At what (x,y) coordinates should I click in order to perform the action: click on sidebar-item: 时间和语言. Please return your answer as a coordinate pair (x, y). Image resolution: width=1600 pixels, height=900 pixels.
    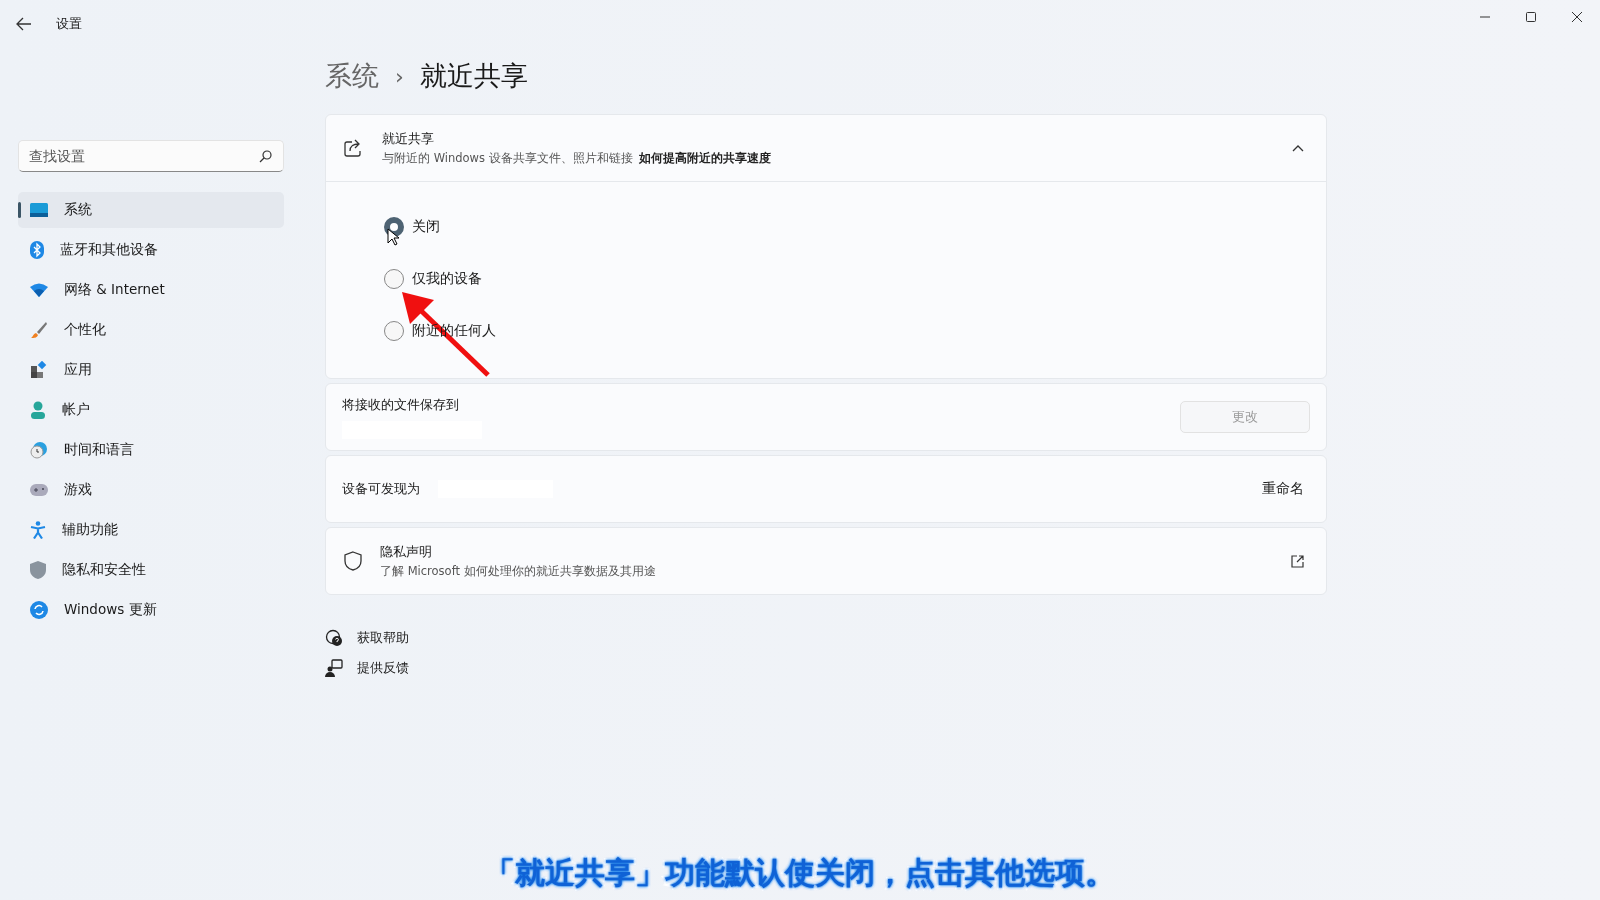
    Looking at the image, I should click on (151, 450).